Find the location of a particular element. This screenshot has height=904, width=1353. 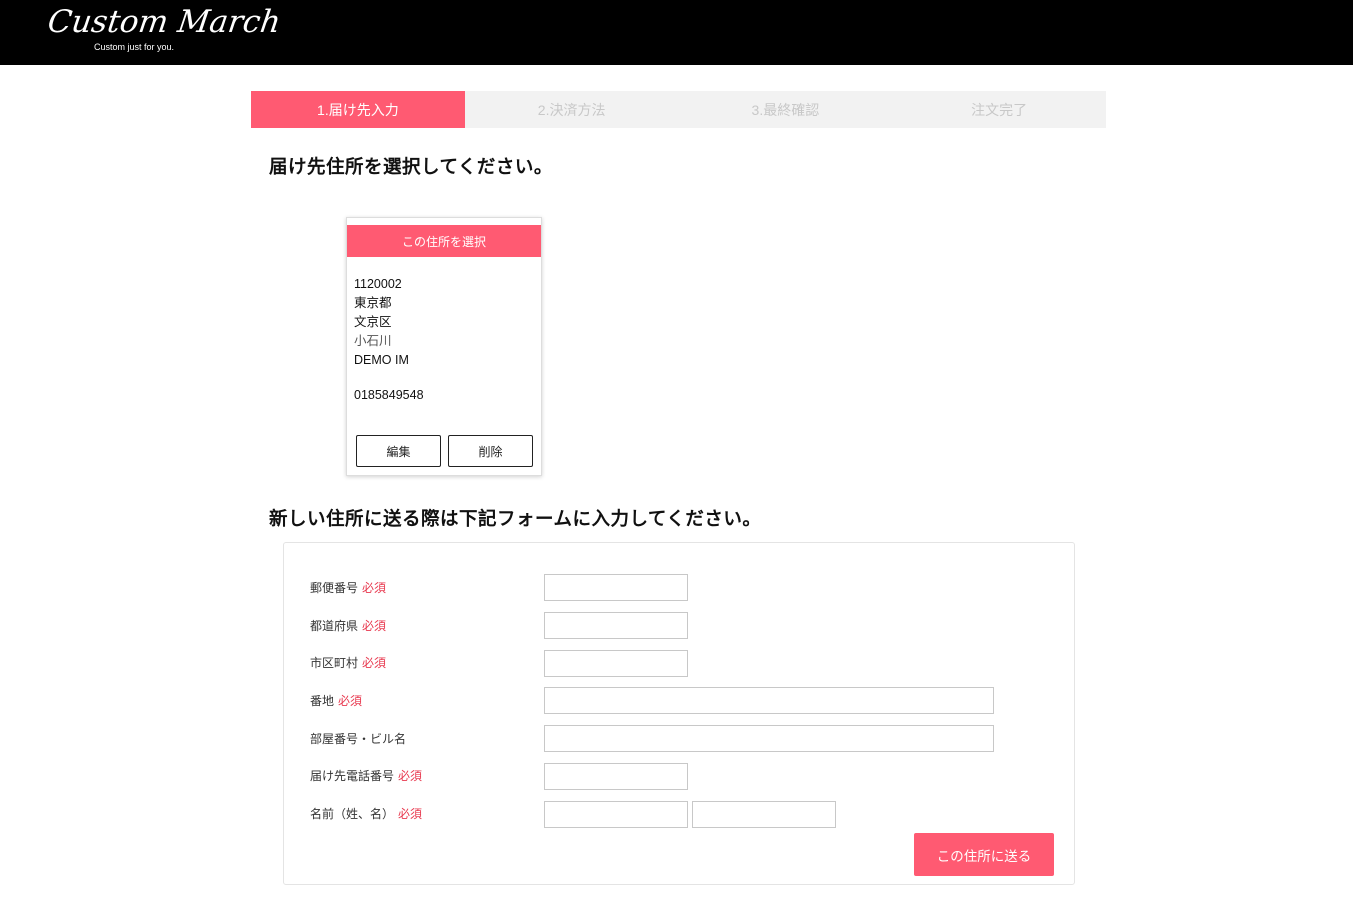

building-label-text: 部屋番号・ビル名 is located at coordinates (358, 739).